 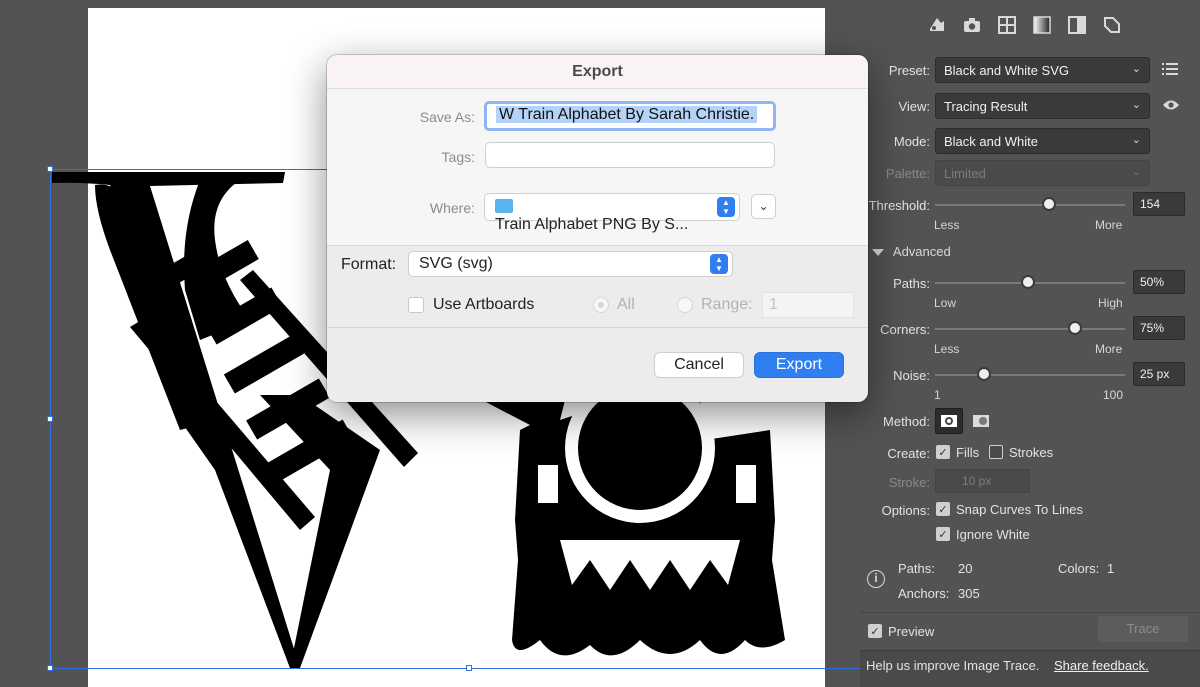 What do you see at coordinates (1042, 173) in the screenshot?
I see `palette-select: Limited ⌄` at bounding box center [1042, 173].